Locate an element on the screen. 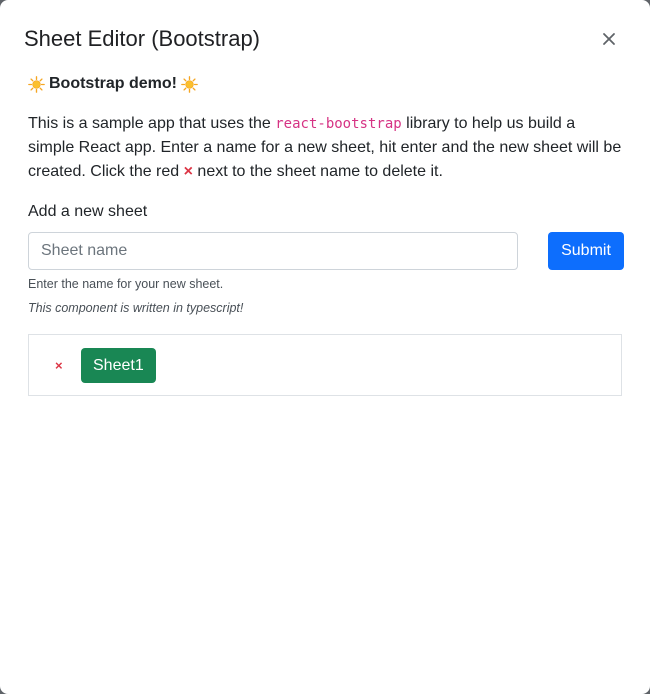 The image size is (650, 694). description-text: next to the sheet name to delete it. is located at coordinates (317, 171).